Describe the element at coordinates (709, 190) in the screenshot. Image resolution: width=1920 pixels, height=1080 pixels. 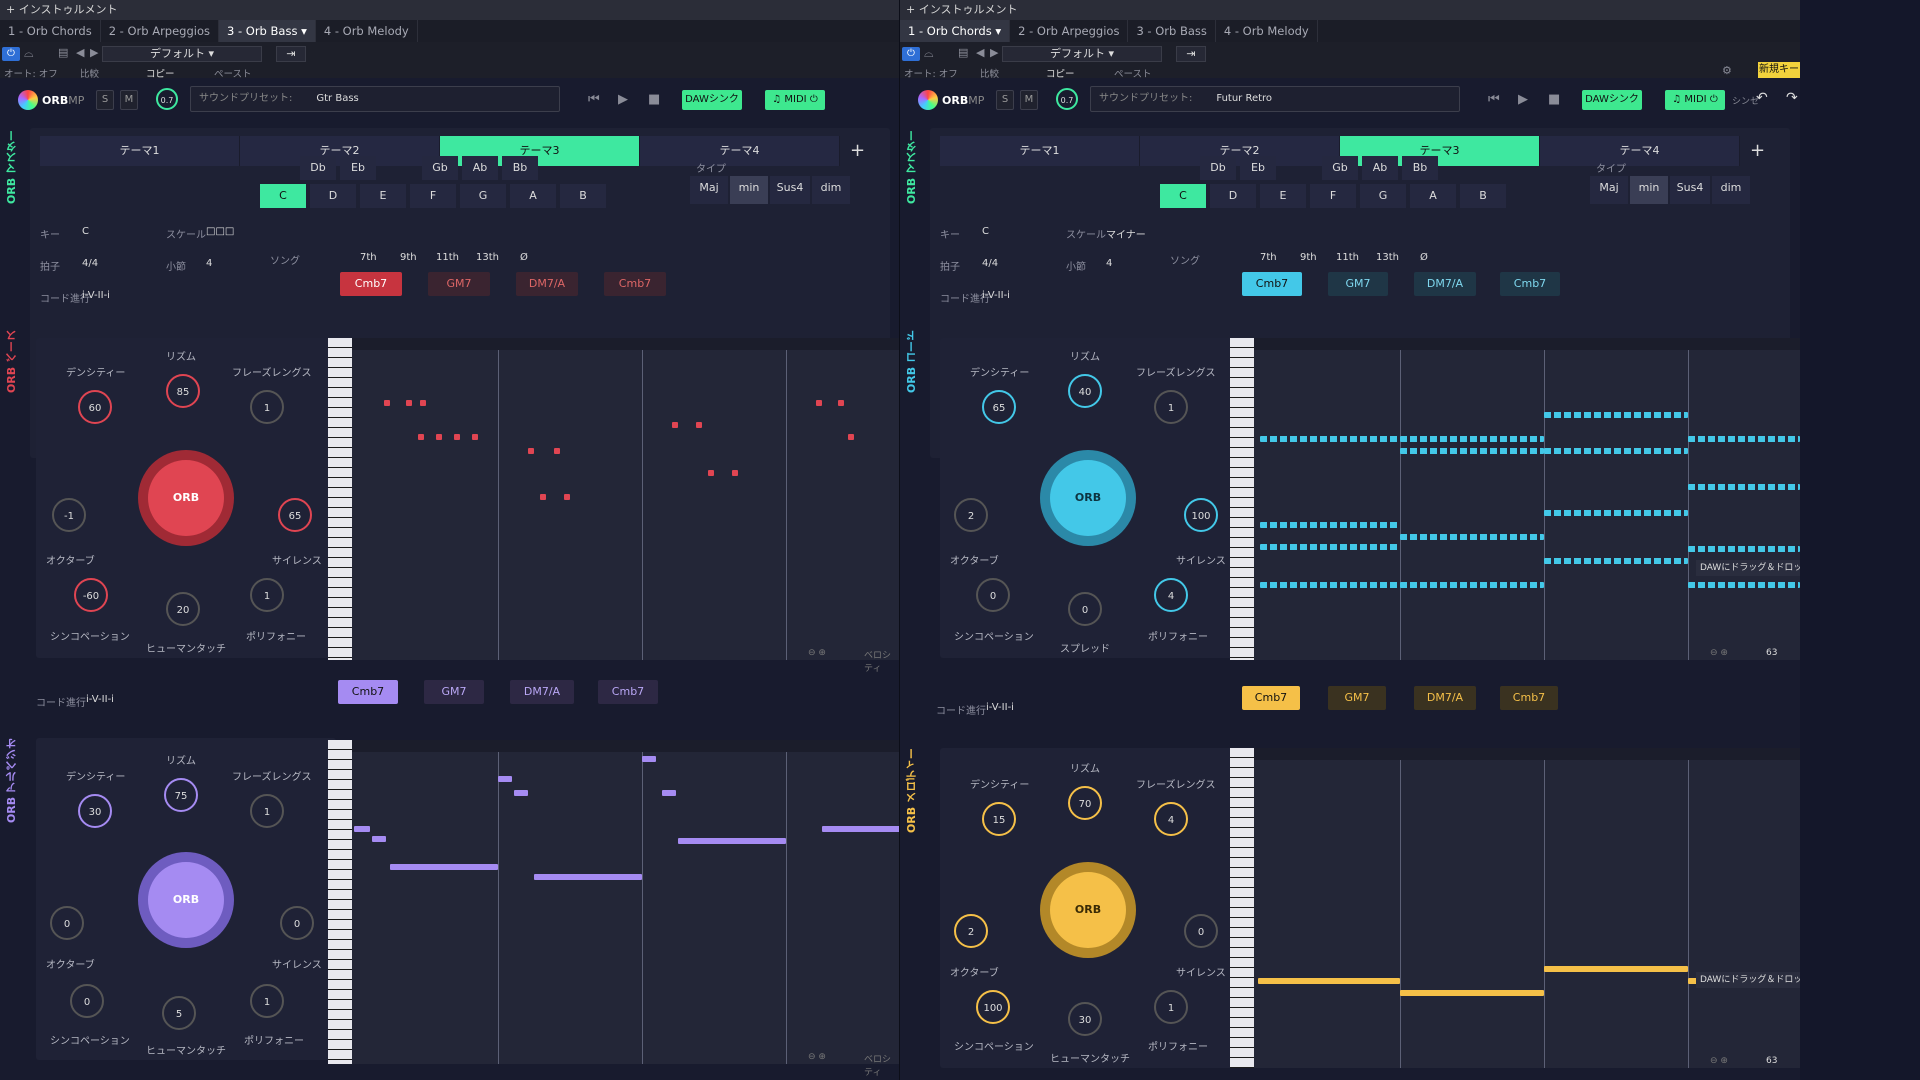
I see `type-maj: Maj` at that location.